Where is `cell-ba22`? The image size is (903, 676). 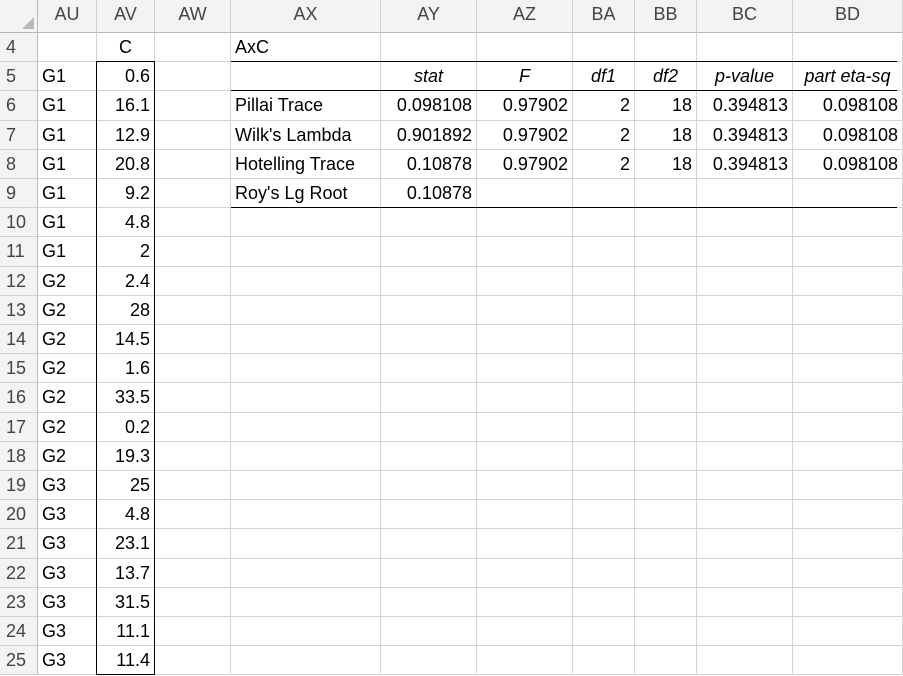
cell-ba22 is located at coordinates (604, 573).